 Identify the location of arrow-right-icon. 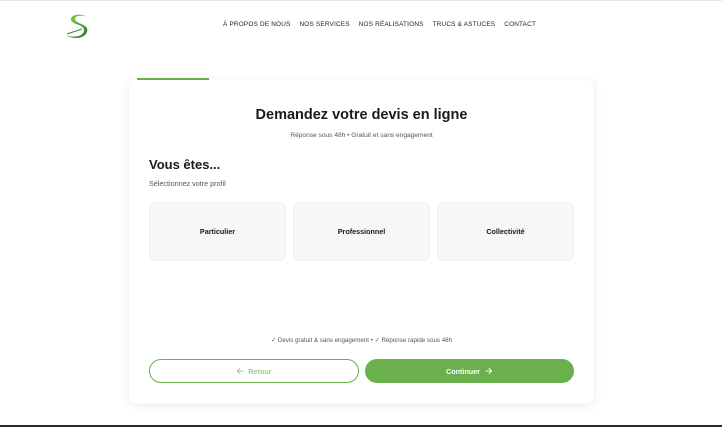
(489, 371).